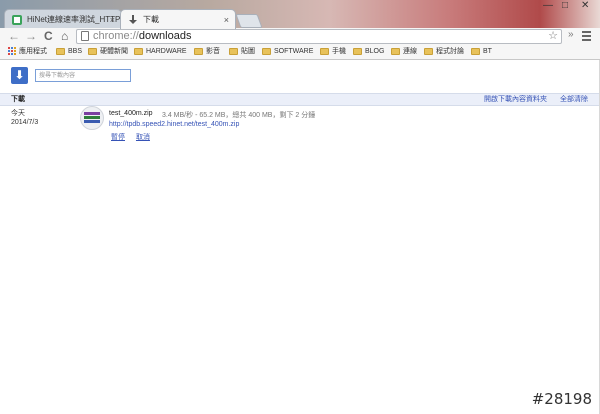 The height and width of the screenshot is (414, 600). I want to click on open-downloads-folder-link: 開啟下載內容資料夾, so click(515, 99).